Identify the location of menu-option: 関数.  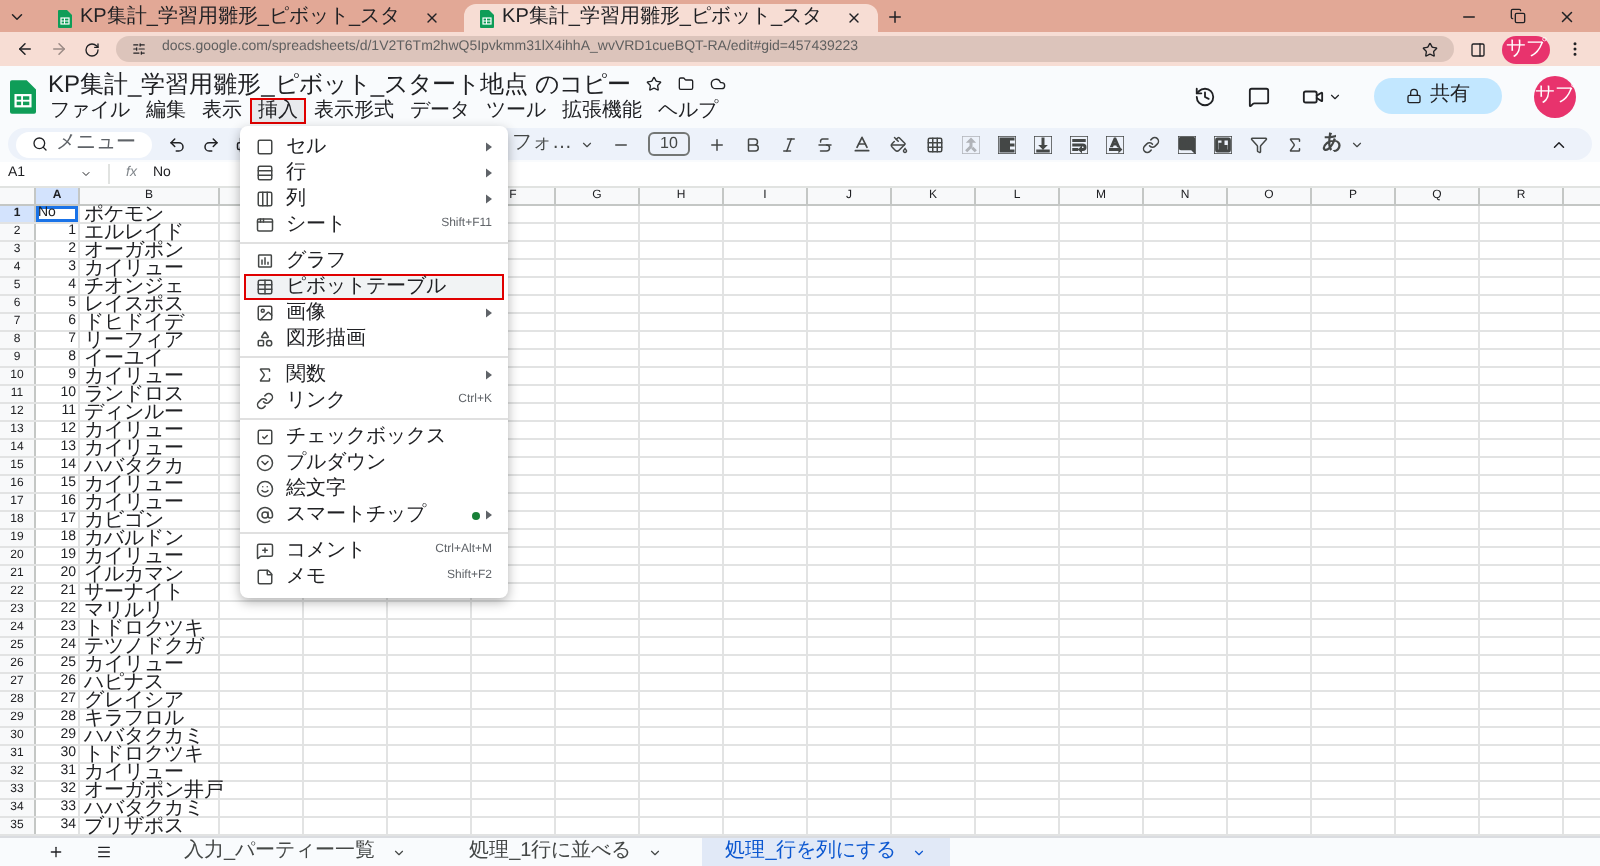
(374, 375).